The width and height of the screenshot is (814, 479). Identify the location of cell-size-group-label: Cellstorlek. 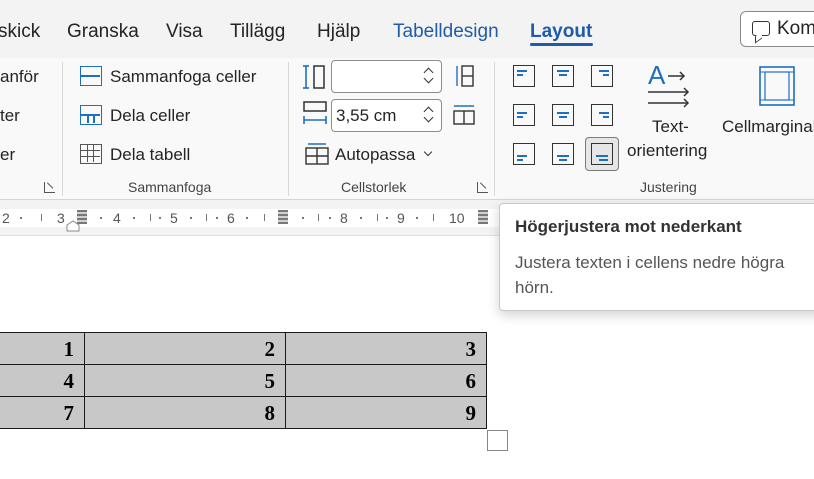
(374, 187).